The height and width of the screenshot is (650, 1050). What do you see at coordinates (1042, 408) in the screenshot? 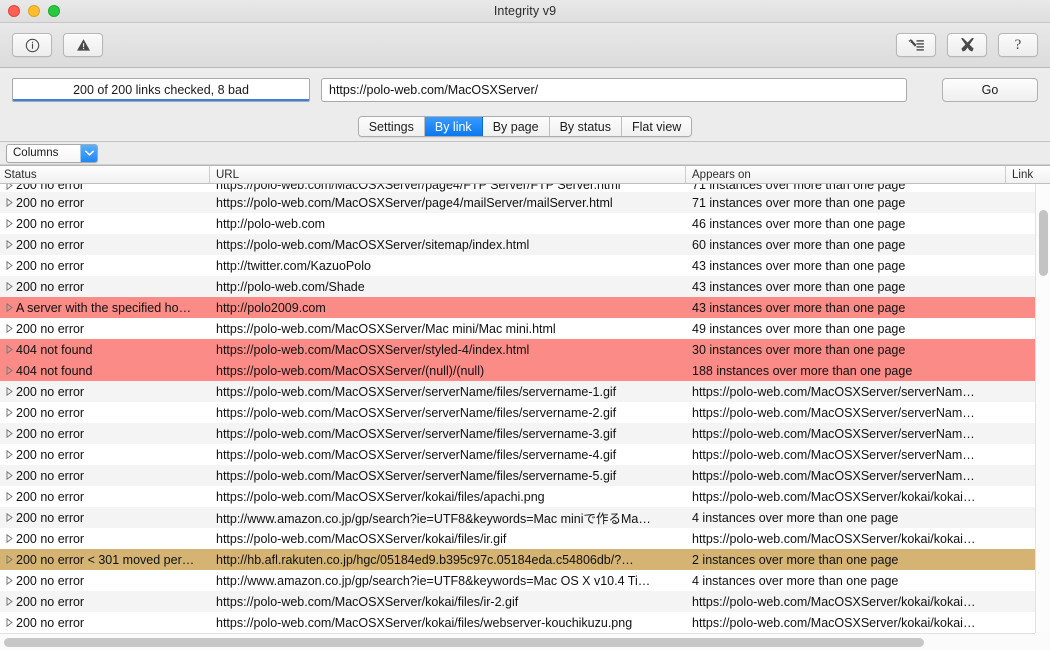
I see `vertical-scrollbar` at bounding box center [1042, 408].